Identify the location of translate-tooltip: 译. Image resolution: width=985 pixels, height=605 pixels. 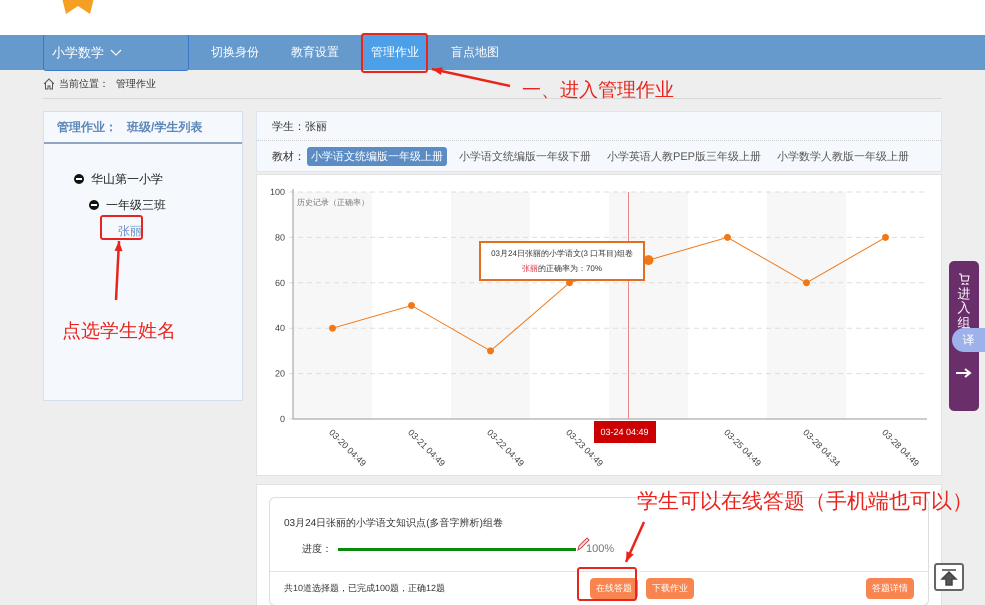
(968, 340).